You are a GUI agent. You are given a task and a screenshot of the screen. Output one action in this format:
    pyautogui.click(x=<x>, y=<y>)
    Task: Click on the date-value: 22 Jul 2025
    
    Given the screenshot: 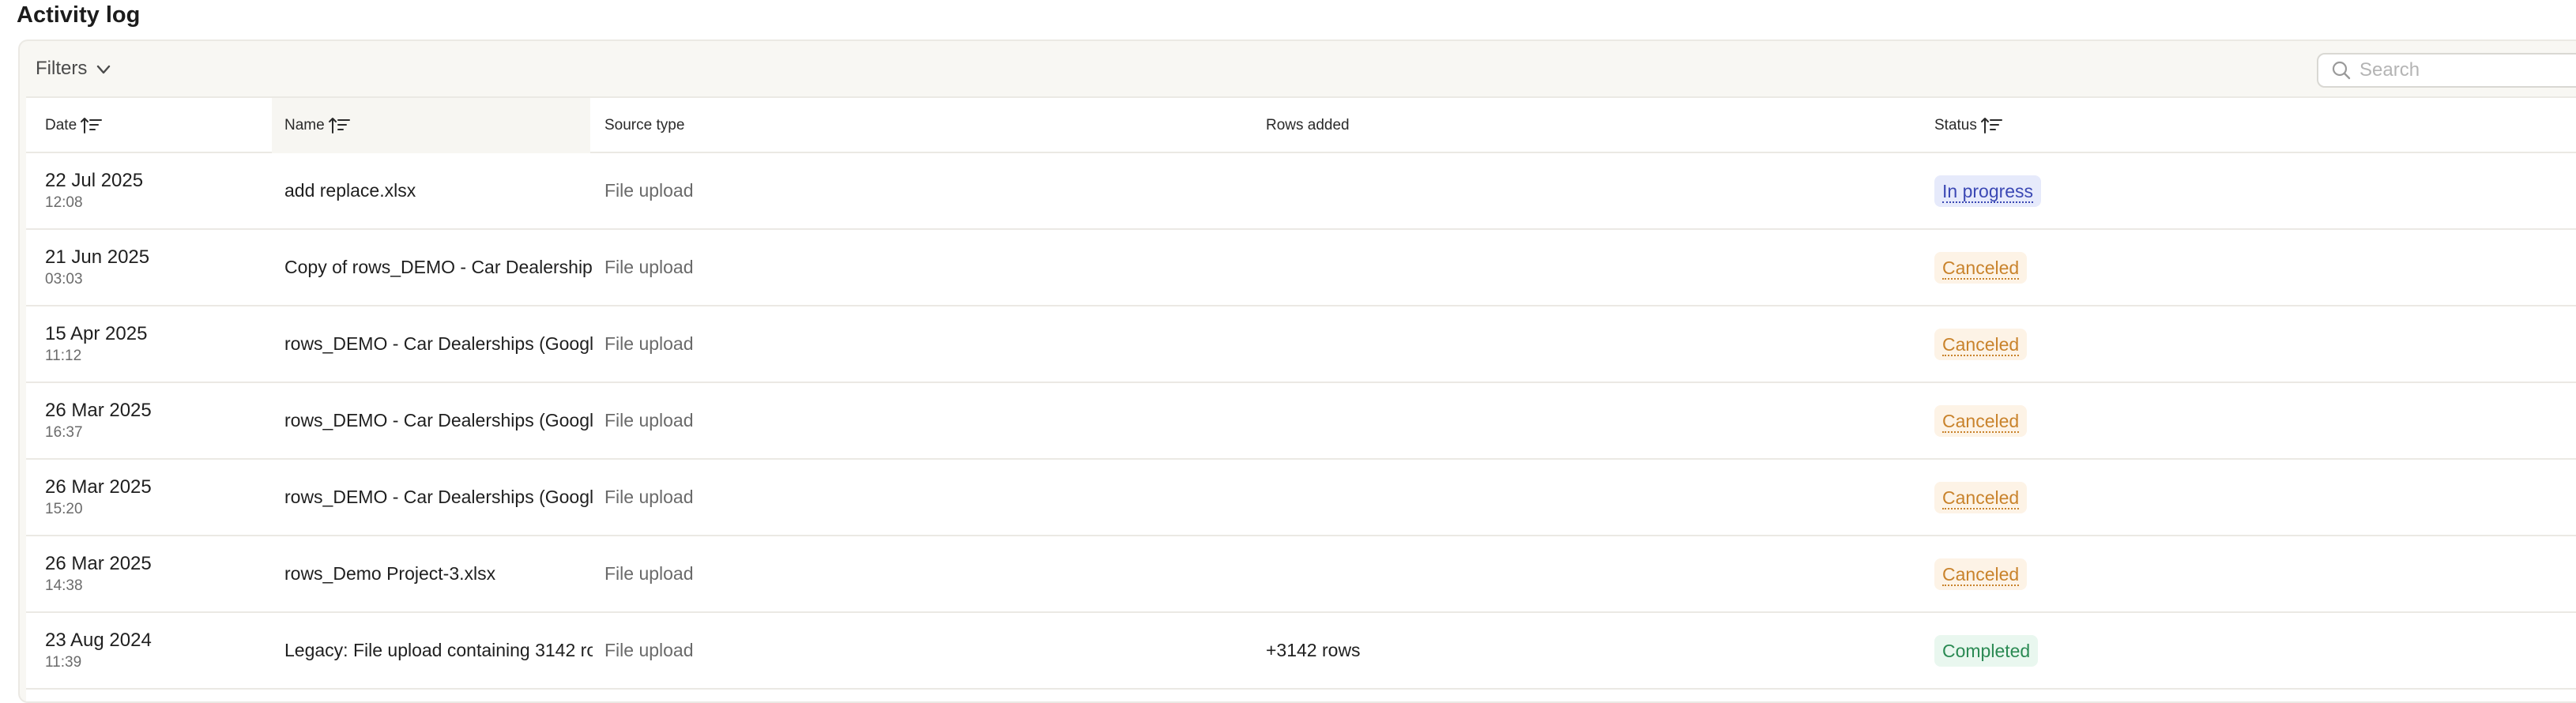 What is the action you would take?
    pyautogui.click(x=94, y=180)
    